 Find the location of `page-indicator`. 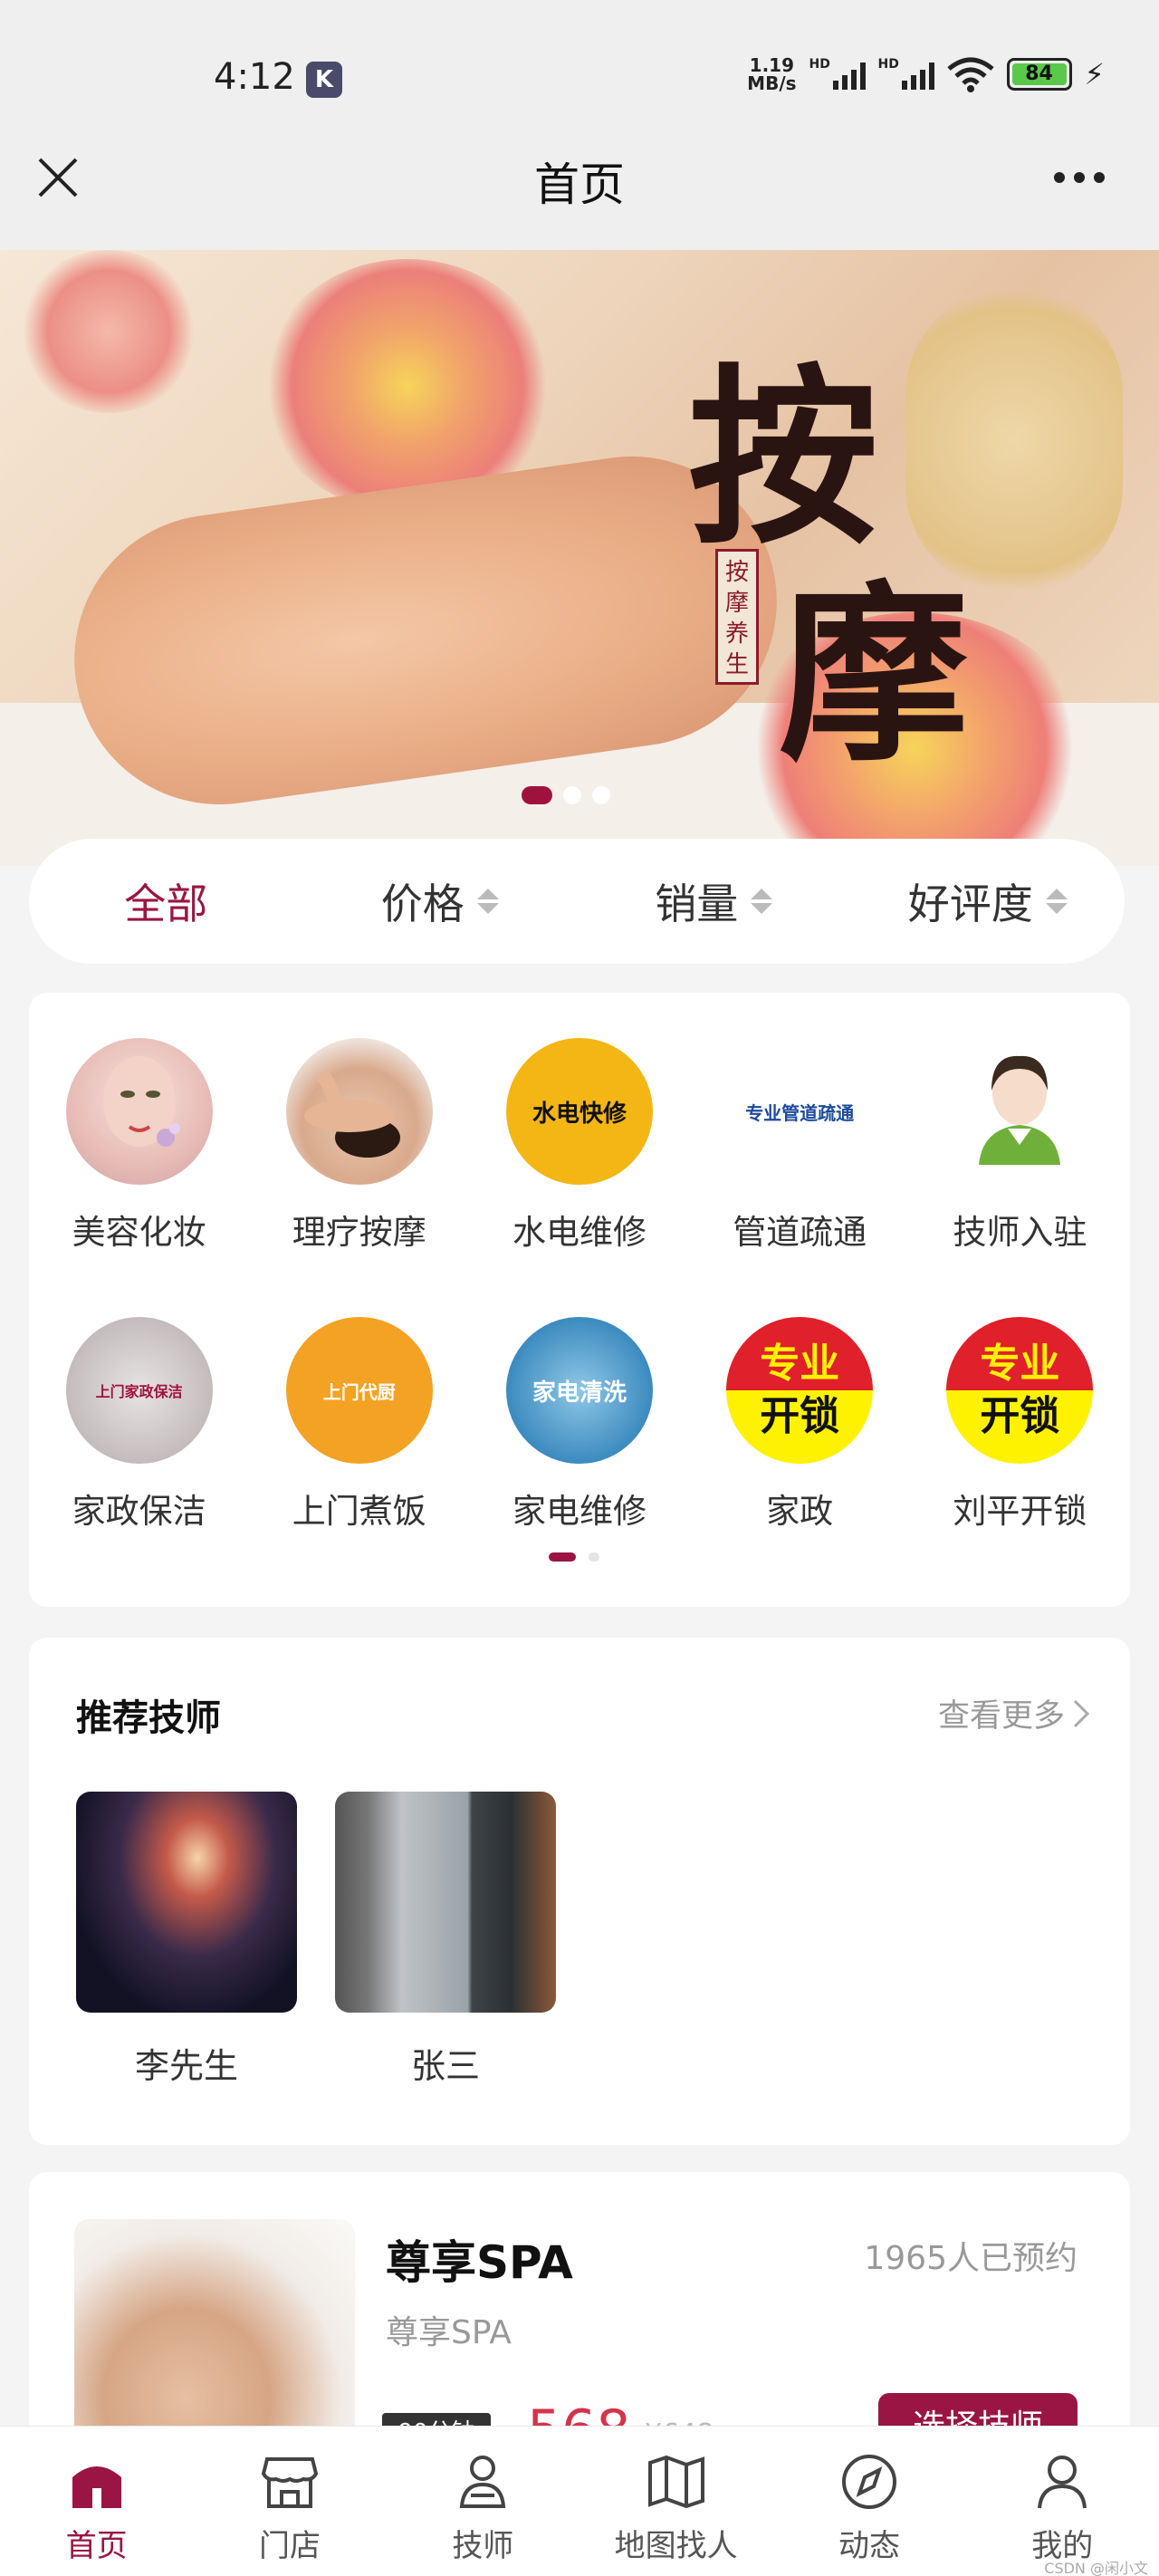

page-indicator is located at coordinates (574, 1557).